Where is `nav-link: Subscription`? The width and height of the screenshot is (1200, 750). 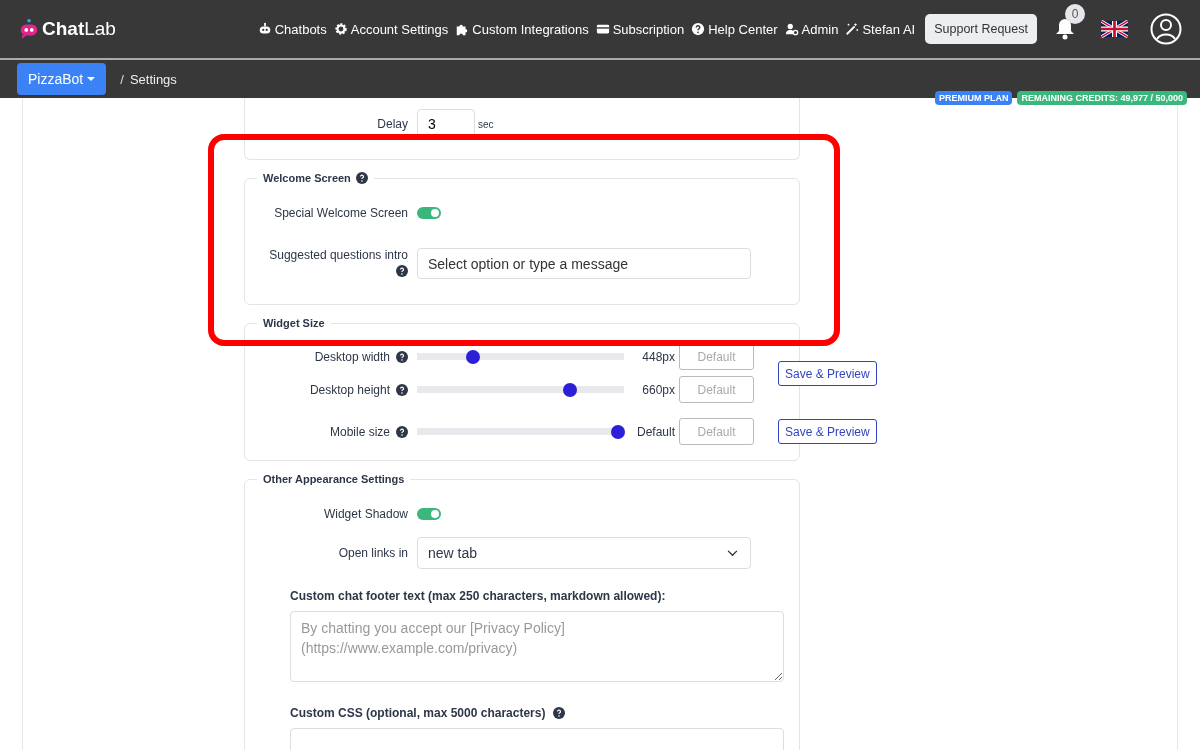 nav-link: Subscription is located at coordinates (640, 29).